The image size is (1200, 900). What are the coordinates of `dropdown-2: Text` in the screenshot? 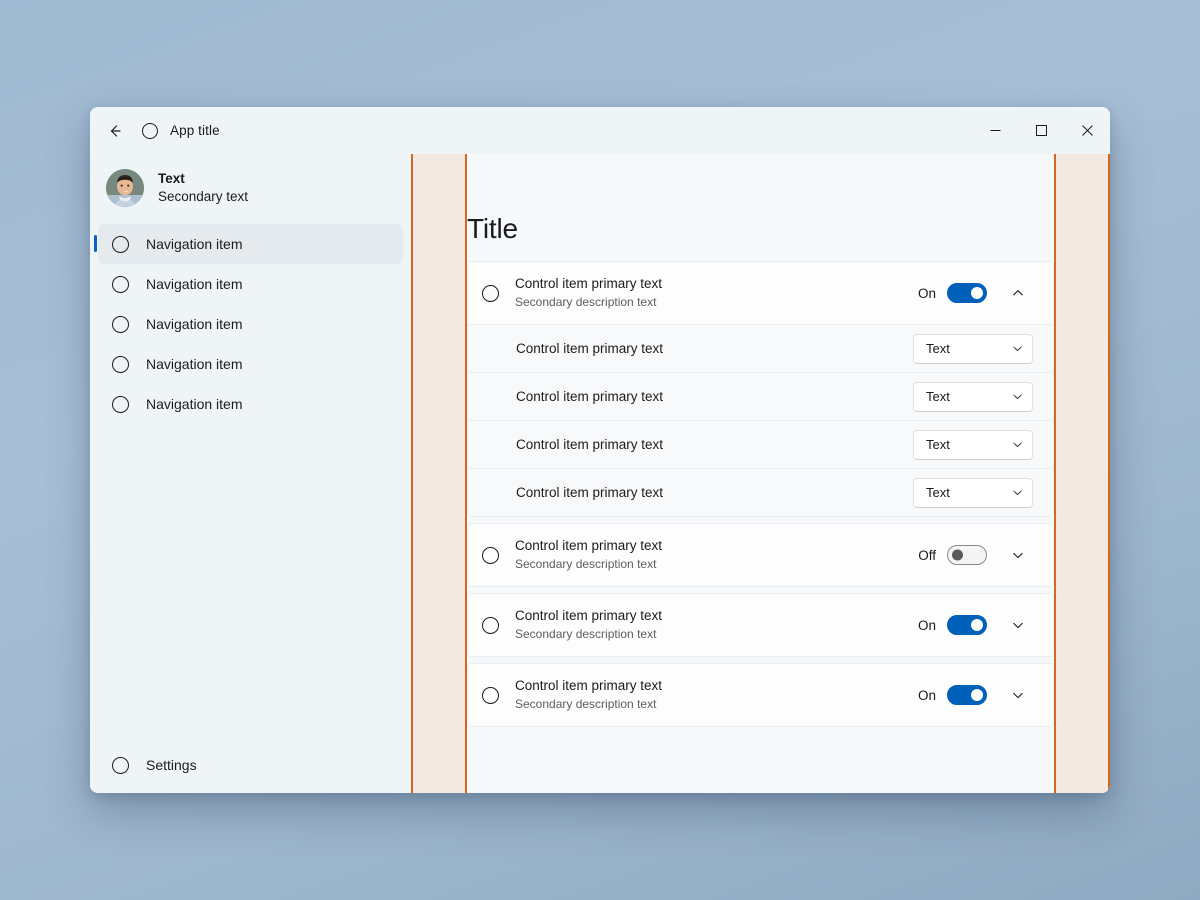 It's located at (973, 396).